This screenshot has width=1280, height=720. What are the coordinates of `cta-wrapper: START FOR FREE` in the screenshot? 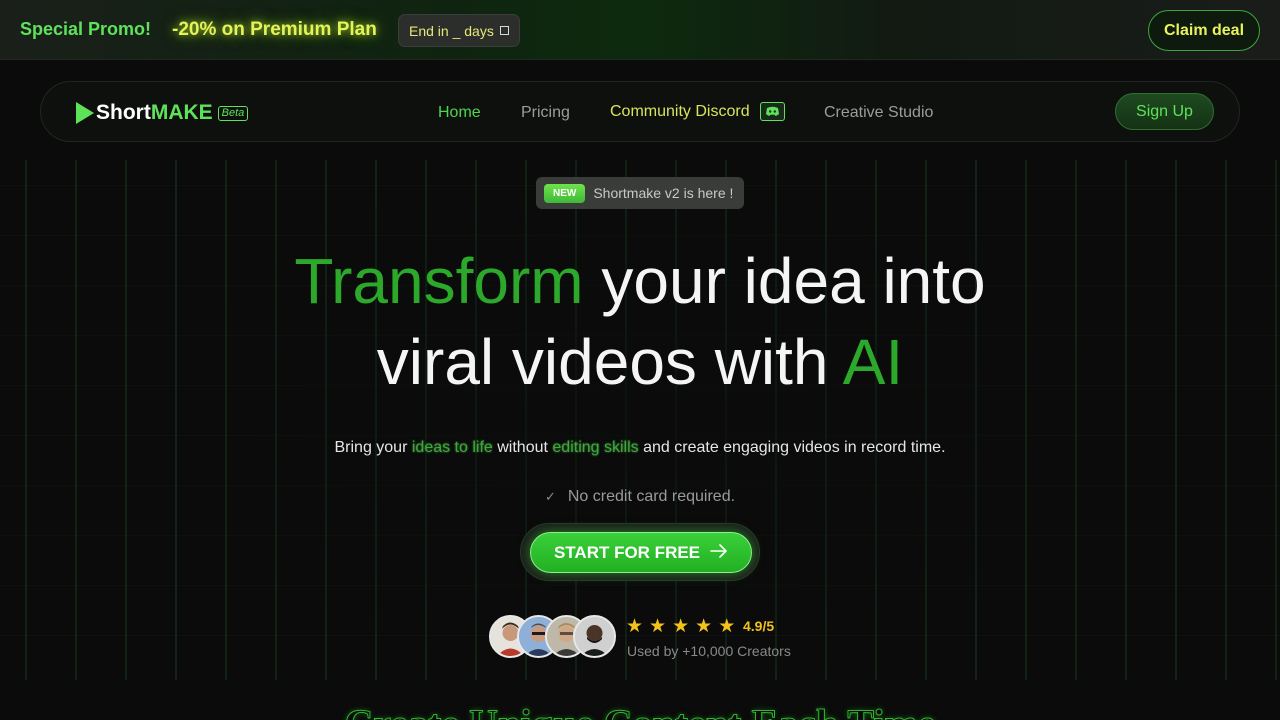 It's located at (640, 552).